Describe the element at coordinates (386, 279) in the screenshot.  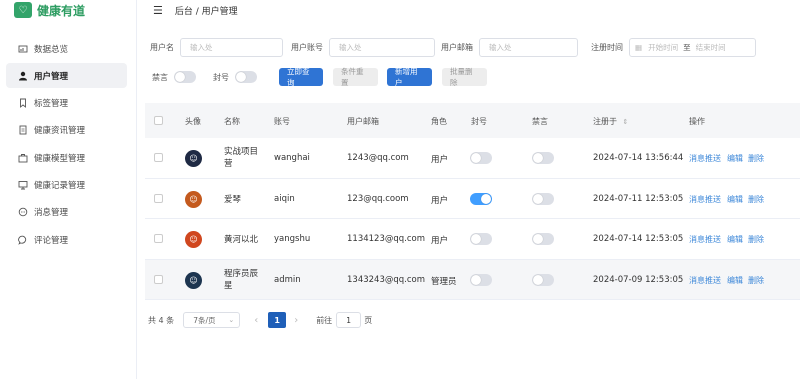
I see `user-email: 1343243@qq.com` at that location.